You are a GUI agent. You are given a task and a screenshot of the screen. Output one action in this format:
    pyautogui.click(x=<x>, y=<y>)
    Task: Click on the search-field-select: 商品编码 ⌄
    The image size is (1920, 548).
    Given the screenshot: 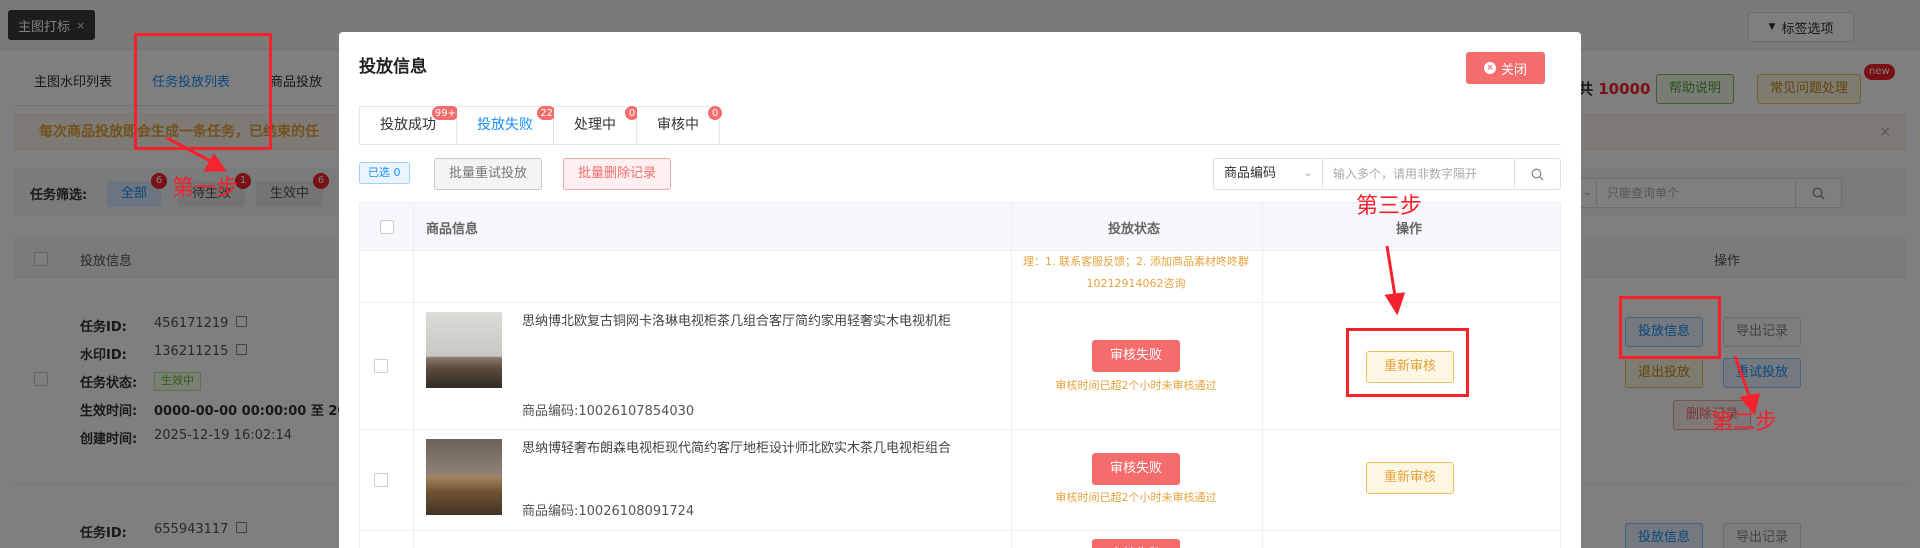 What is the action you would take?
    pyautogui.click(x=1268, y=174)
    